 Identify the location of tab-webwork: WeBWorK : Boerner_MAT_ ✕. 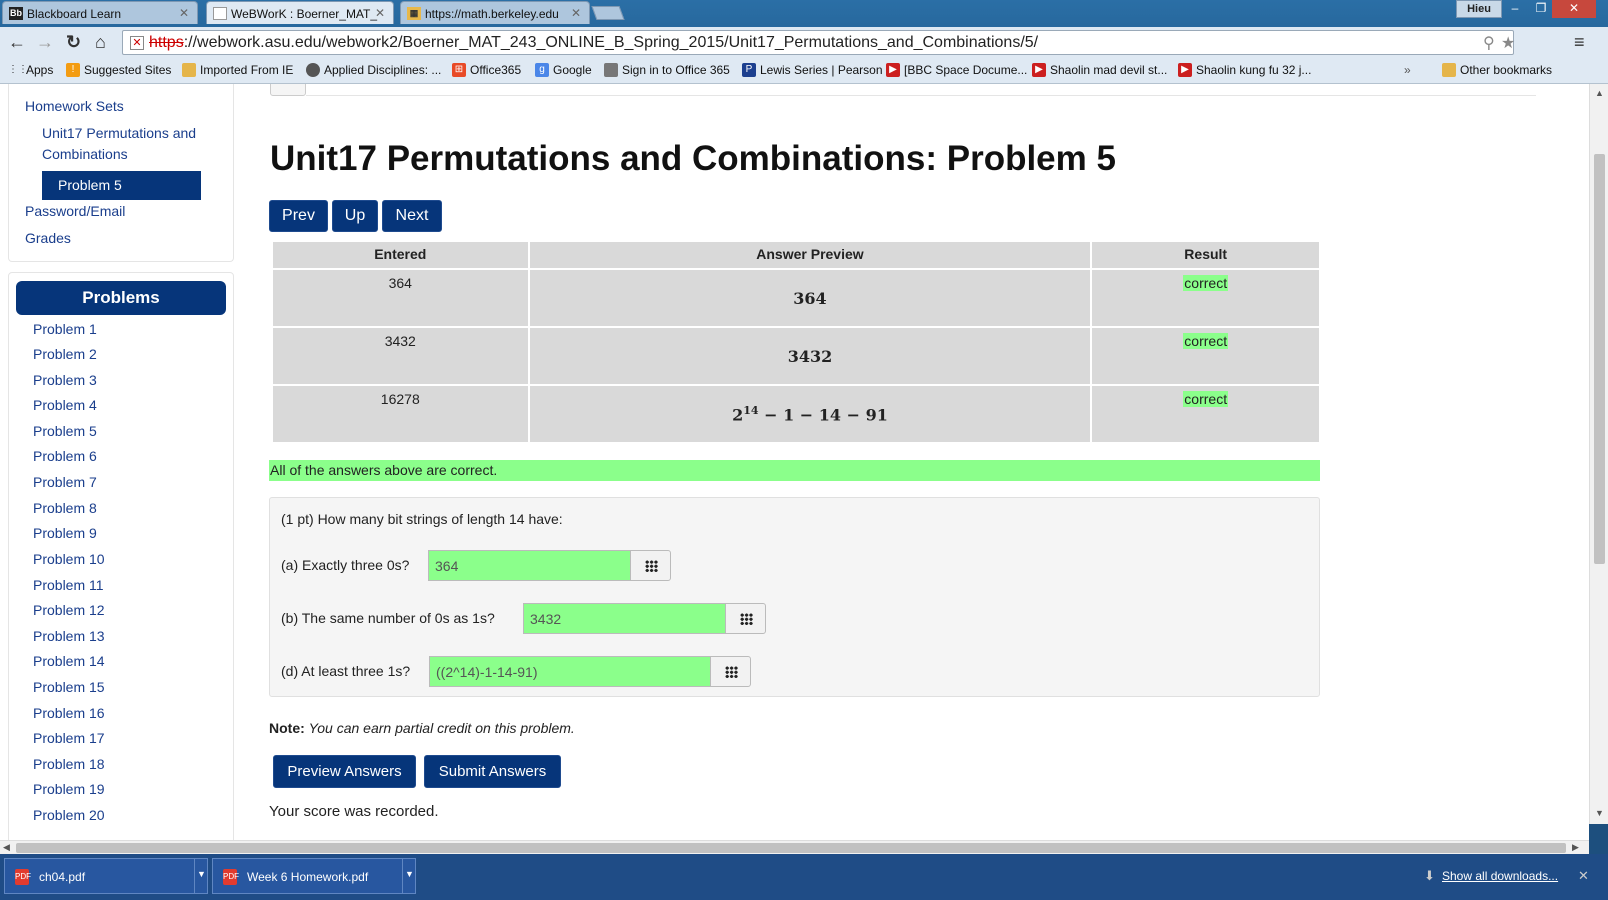
(300, 12).